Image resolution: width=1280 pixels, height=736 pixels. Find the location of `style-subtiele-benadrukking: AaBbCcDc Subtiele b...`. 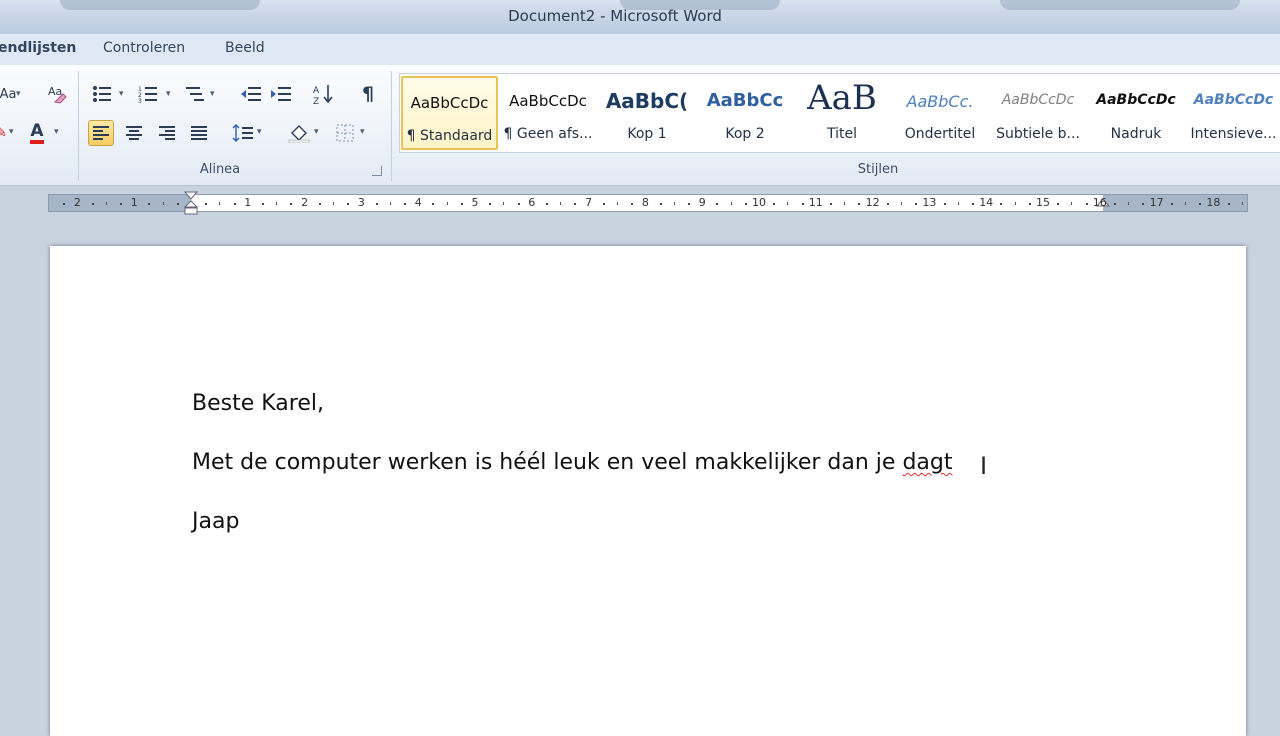

style-subtiele-benadrukking: AaBbCcDc Subtiele b... is located at coordinates (1038, 113).